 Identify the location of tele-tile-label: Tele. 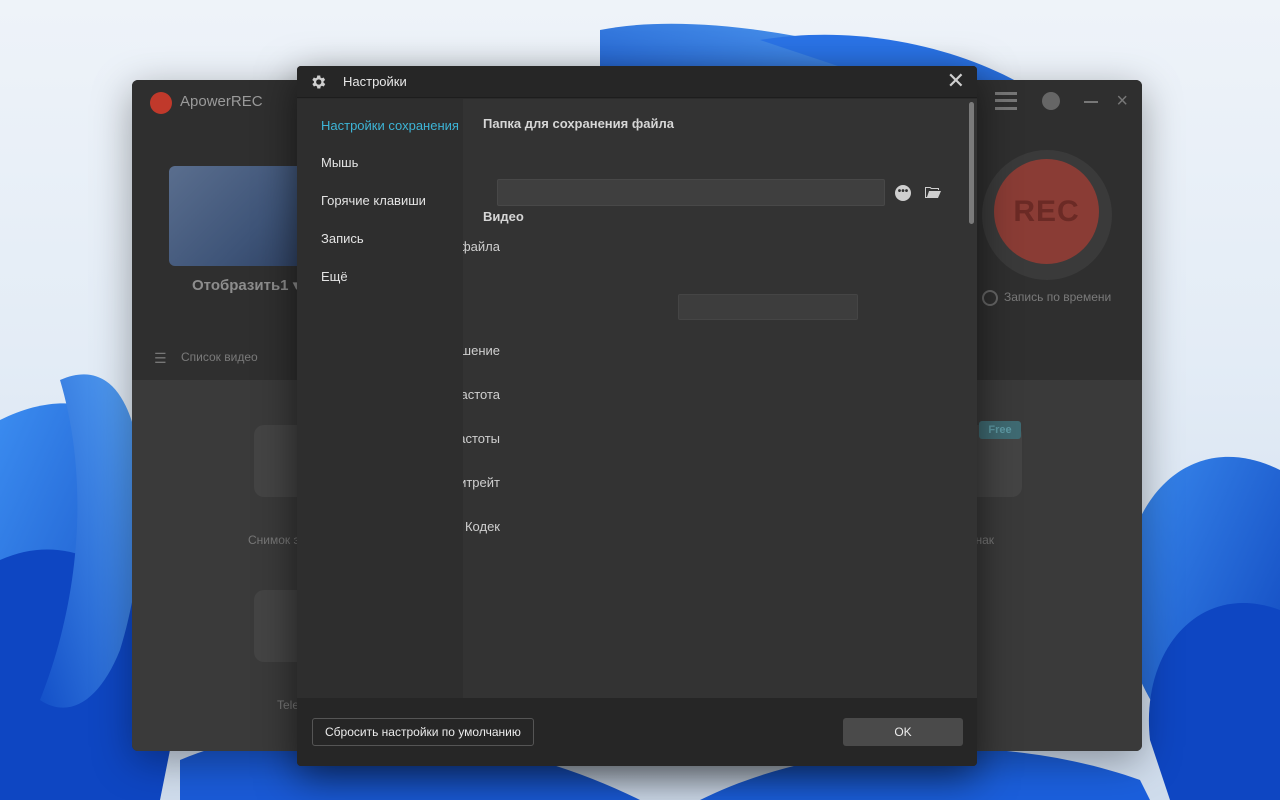
(288, 705).